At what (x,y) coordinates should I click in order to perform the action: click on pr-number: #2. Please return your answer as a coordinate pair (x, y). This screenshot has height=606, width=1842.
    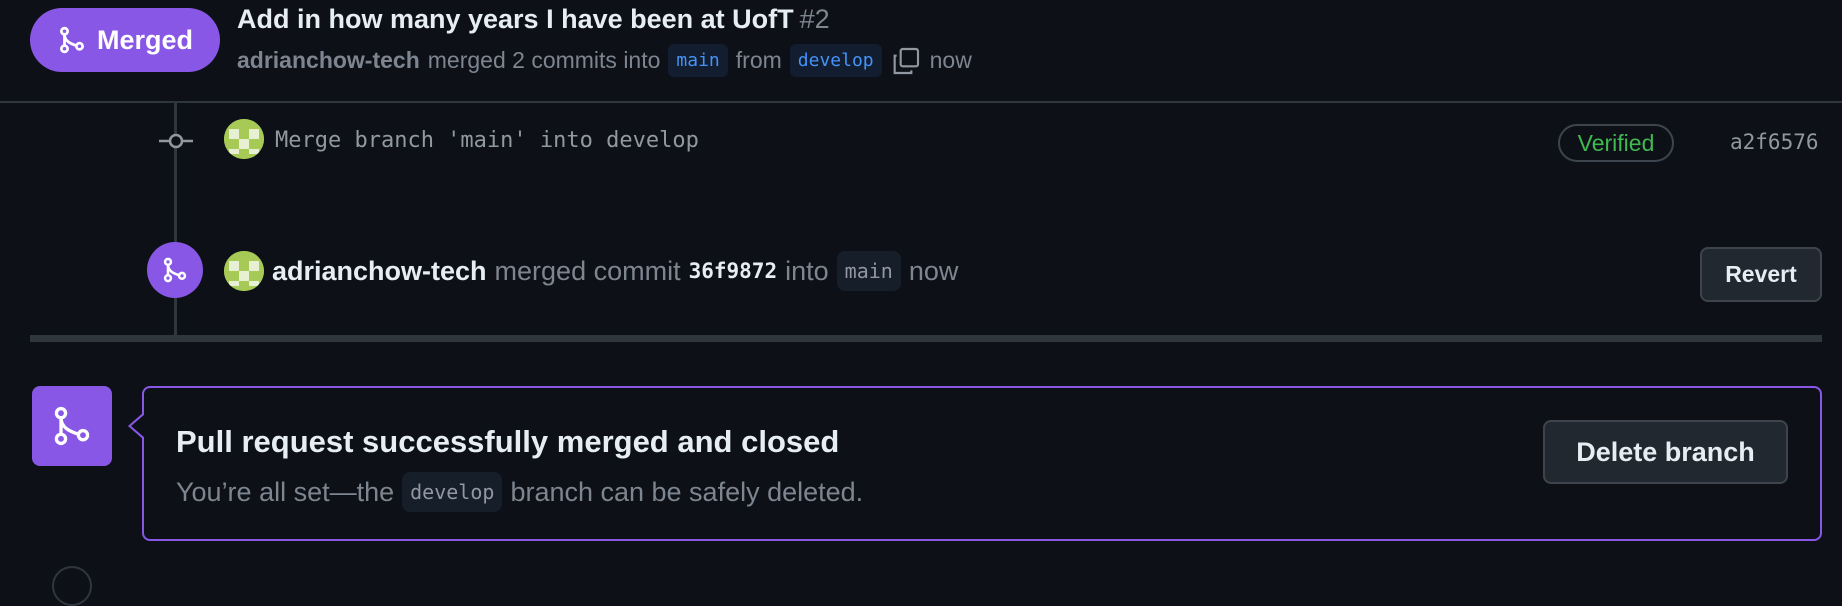
    Looking at the image, I should click on (814, 19).